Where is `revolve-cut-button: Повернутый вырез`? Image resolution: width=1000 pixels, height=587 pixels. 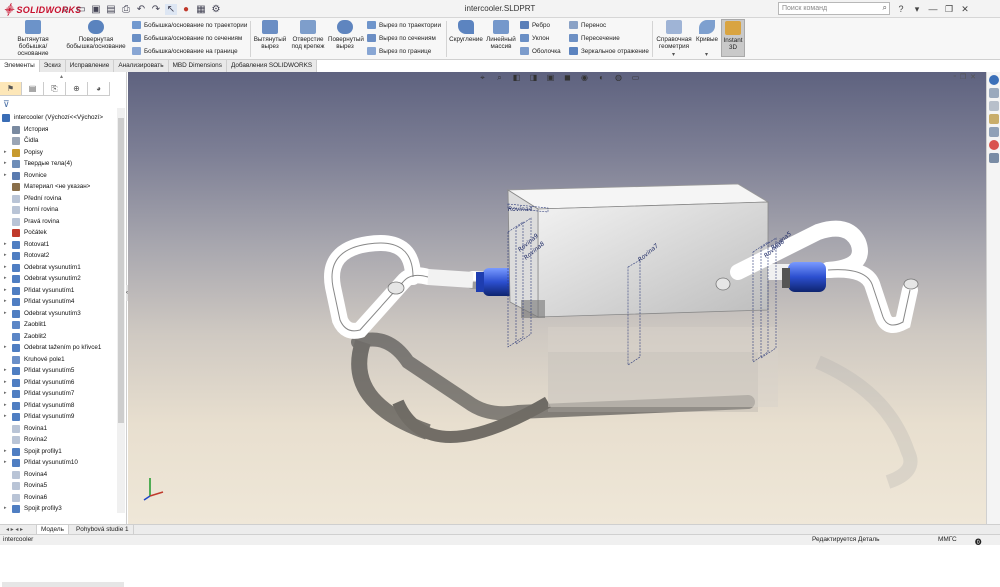
revolve-cut-button: Повернутый вырез is located at coordinates (346, 35).